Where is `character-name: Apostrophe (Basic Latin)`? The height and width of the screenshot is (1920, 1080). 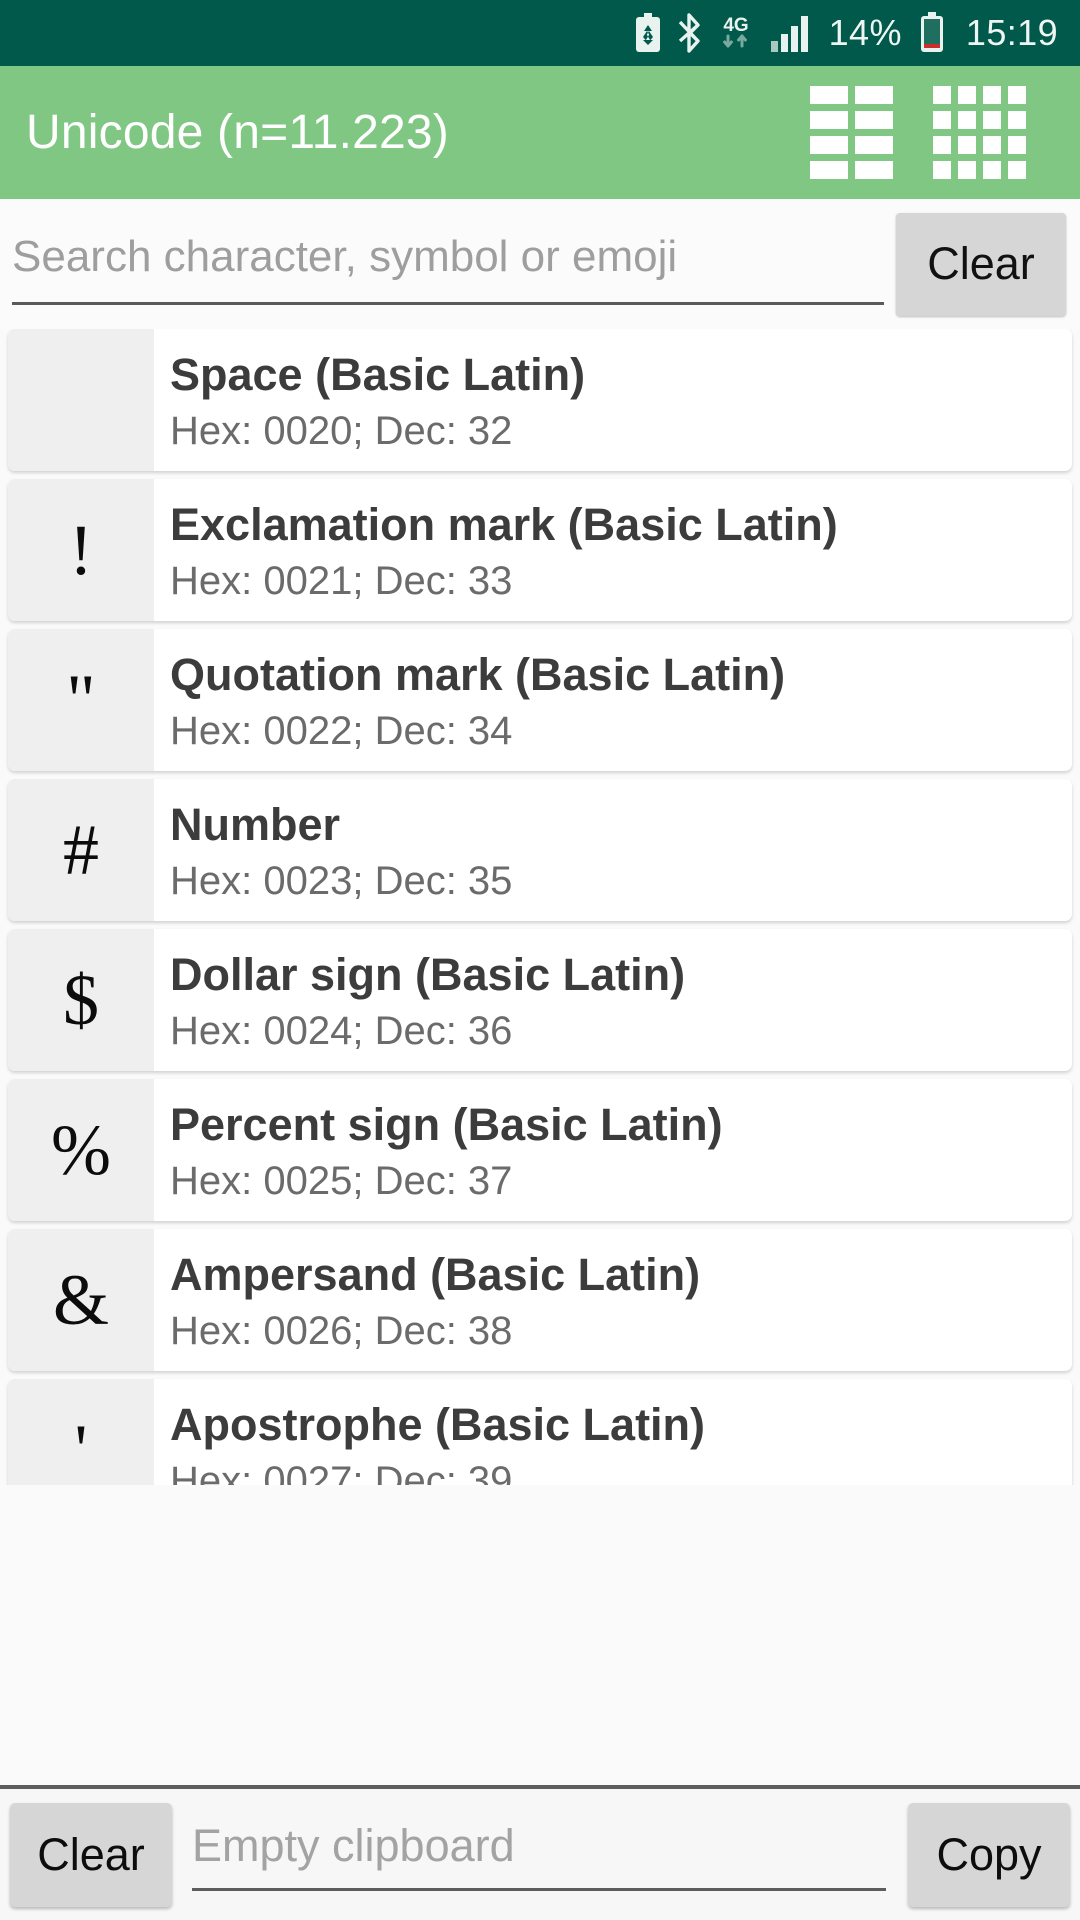
character-name: Apostrophe (Basic Latin) is located at coordinates (438, 1424).